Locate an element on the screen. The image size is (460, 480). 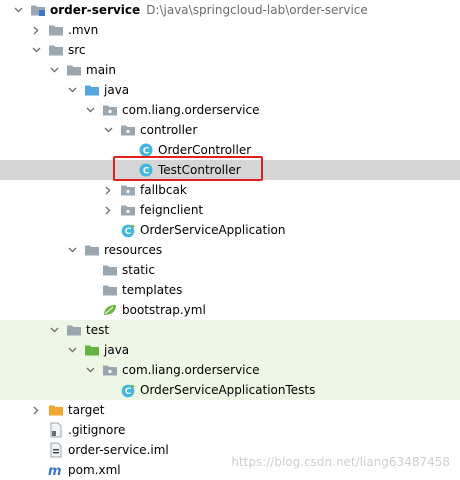
svg-text: m is located at coordinates (55, 470).